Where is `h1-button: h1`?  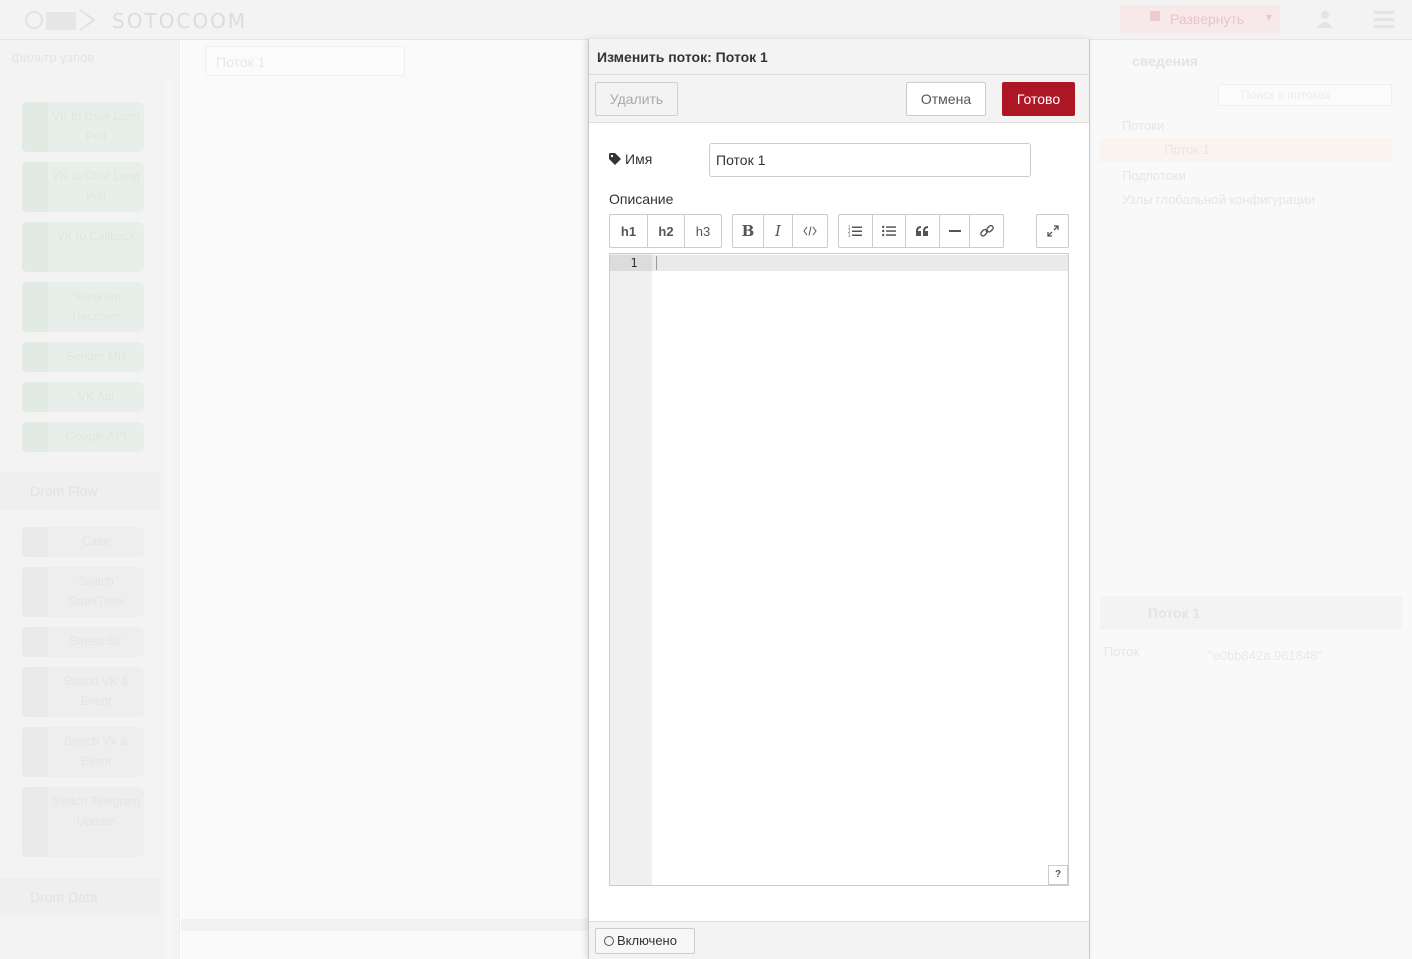
h1-button: h1 is located at coordinates (629, 231).